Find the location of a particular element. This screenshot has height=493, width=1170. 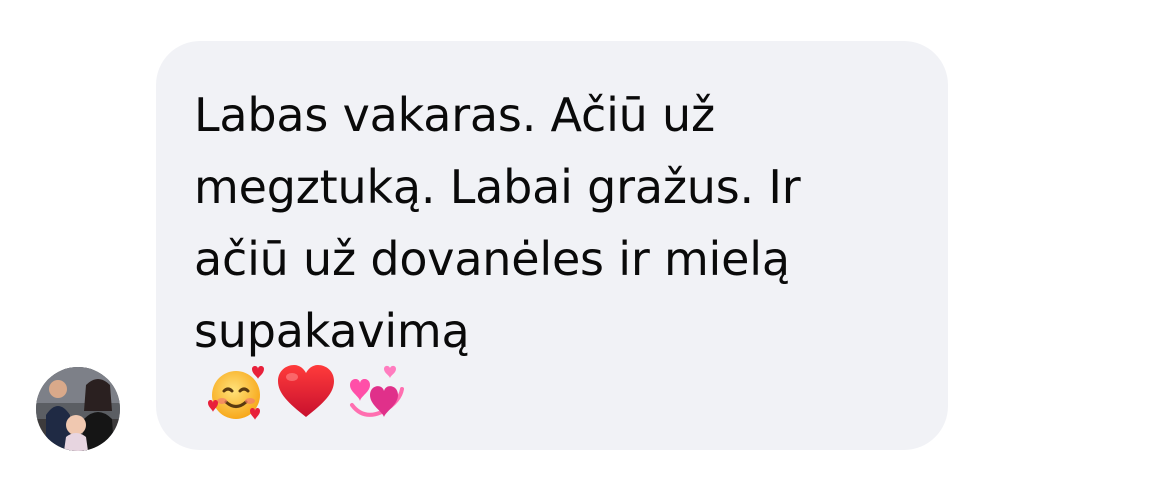

emoji-row is located at coordinates (556, 393).